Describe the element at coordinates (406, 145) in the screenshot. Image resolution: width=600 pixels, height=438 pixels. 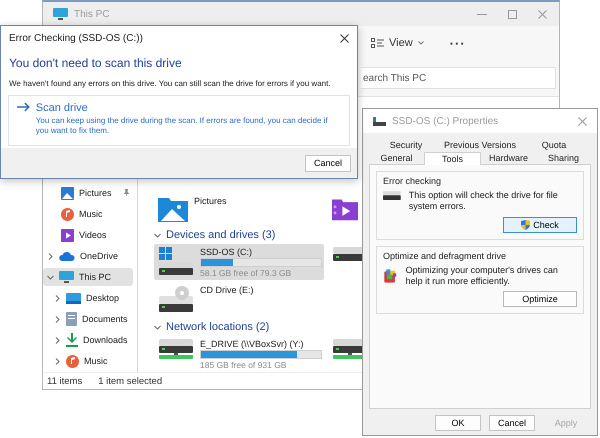
I see `tab: Security` at that location.